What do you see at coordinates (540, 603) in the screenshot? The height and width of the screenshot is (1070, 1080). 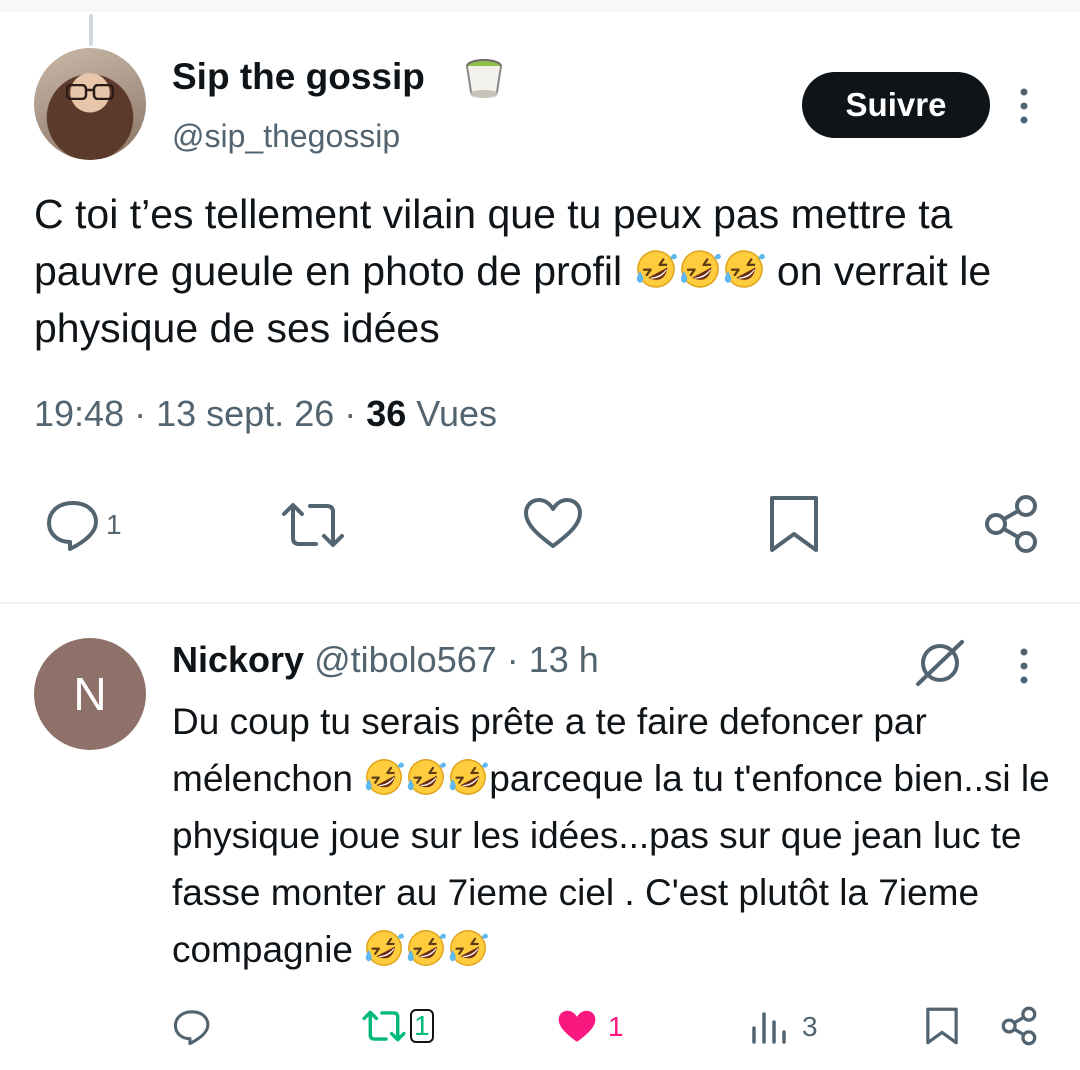 I see `divider` at bounding box center [540, 603].